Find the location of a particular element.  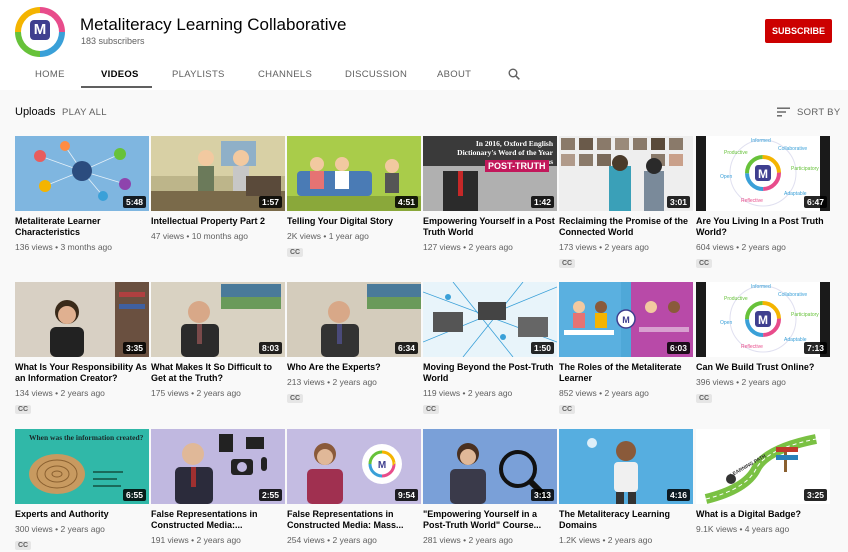

play-all-button: PLAY ALL is located at coordinates (84, 112).